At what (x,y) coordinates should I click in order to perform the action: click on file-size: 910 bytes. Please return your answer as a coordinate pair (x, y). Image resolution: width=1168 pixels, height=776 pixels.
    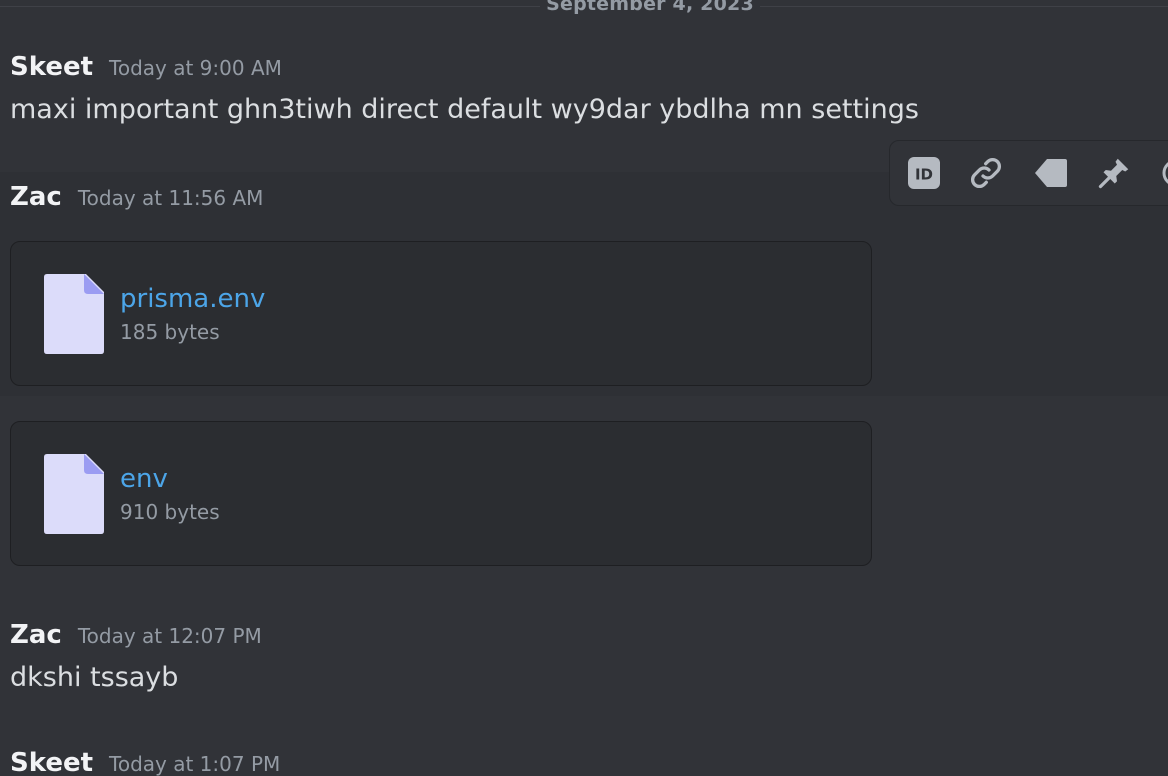
    Looking at the image, I should click on (170, 512).